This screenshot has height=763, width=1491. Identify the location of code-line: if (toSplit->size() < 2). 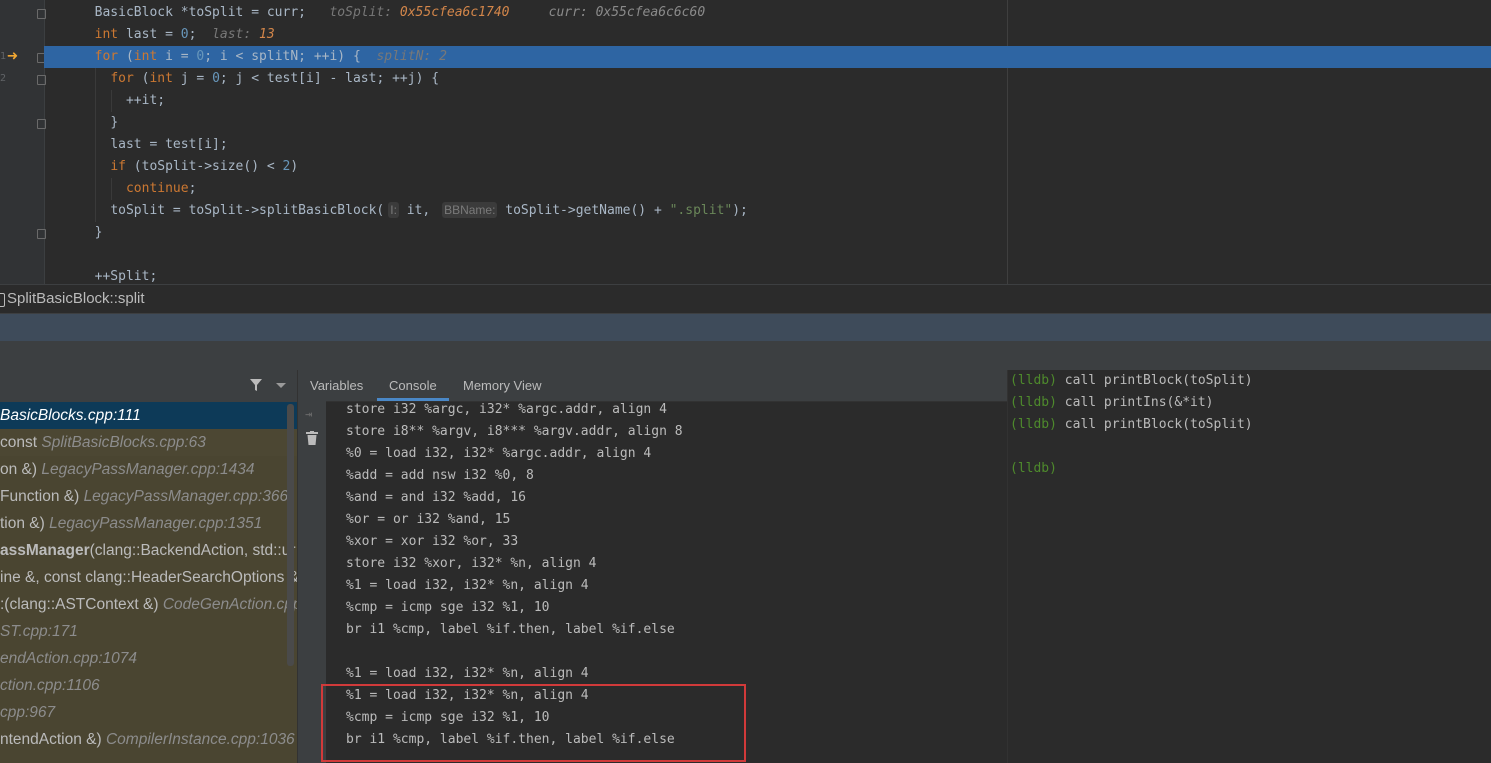
(767, 167).